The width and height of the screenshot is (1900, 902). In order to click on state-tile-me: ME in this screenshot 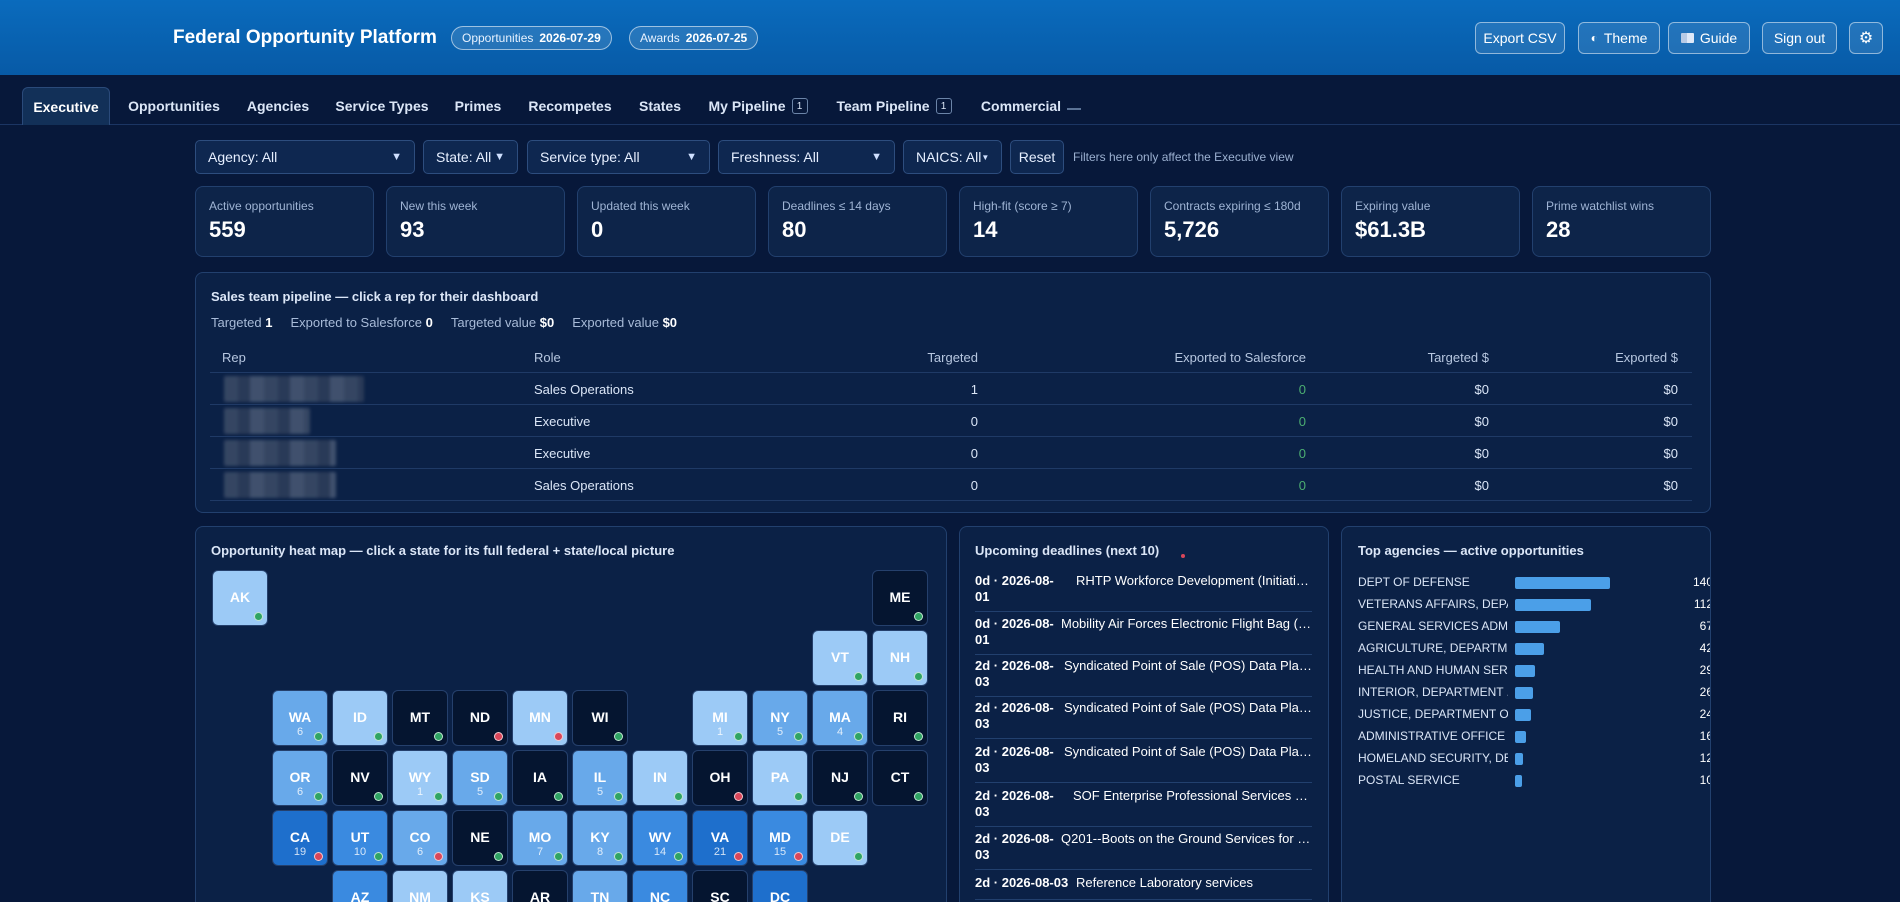, I will do `click(900, 598)`.